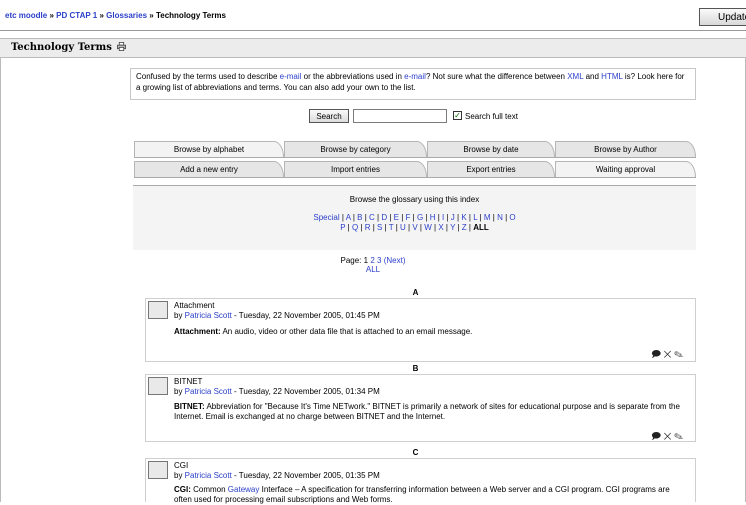 The width and height of the screenshot is (746, 505). What do you see at coordinates (575, 76) in the screenshot?
I see `intro-xml-link: XML` at bounding box center [575, 76].